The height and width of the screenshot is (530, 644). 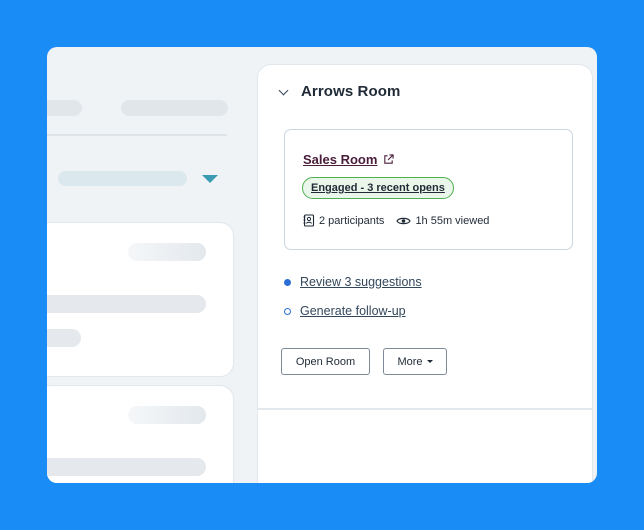 What do you see at coordinates (325, 361) in the screenshot?
I see `open-room-button: Open Room` at bounding box center [325, 361].